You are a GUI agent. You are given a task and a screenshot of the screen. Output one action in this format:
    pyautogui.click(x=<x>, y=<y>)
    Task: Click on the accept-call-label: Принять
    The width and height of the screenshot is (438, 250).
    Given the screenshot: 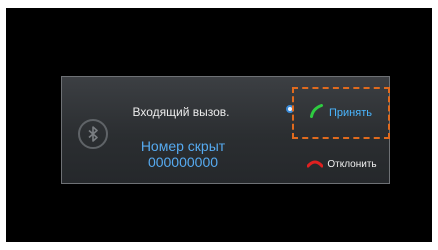 What is the action you would take?
    pyautogui.click(x=350, y=113)
    